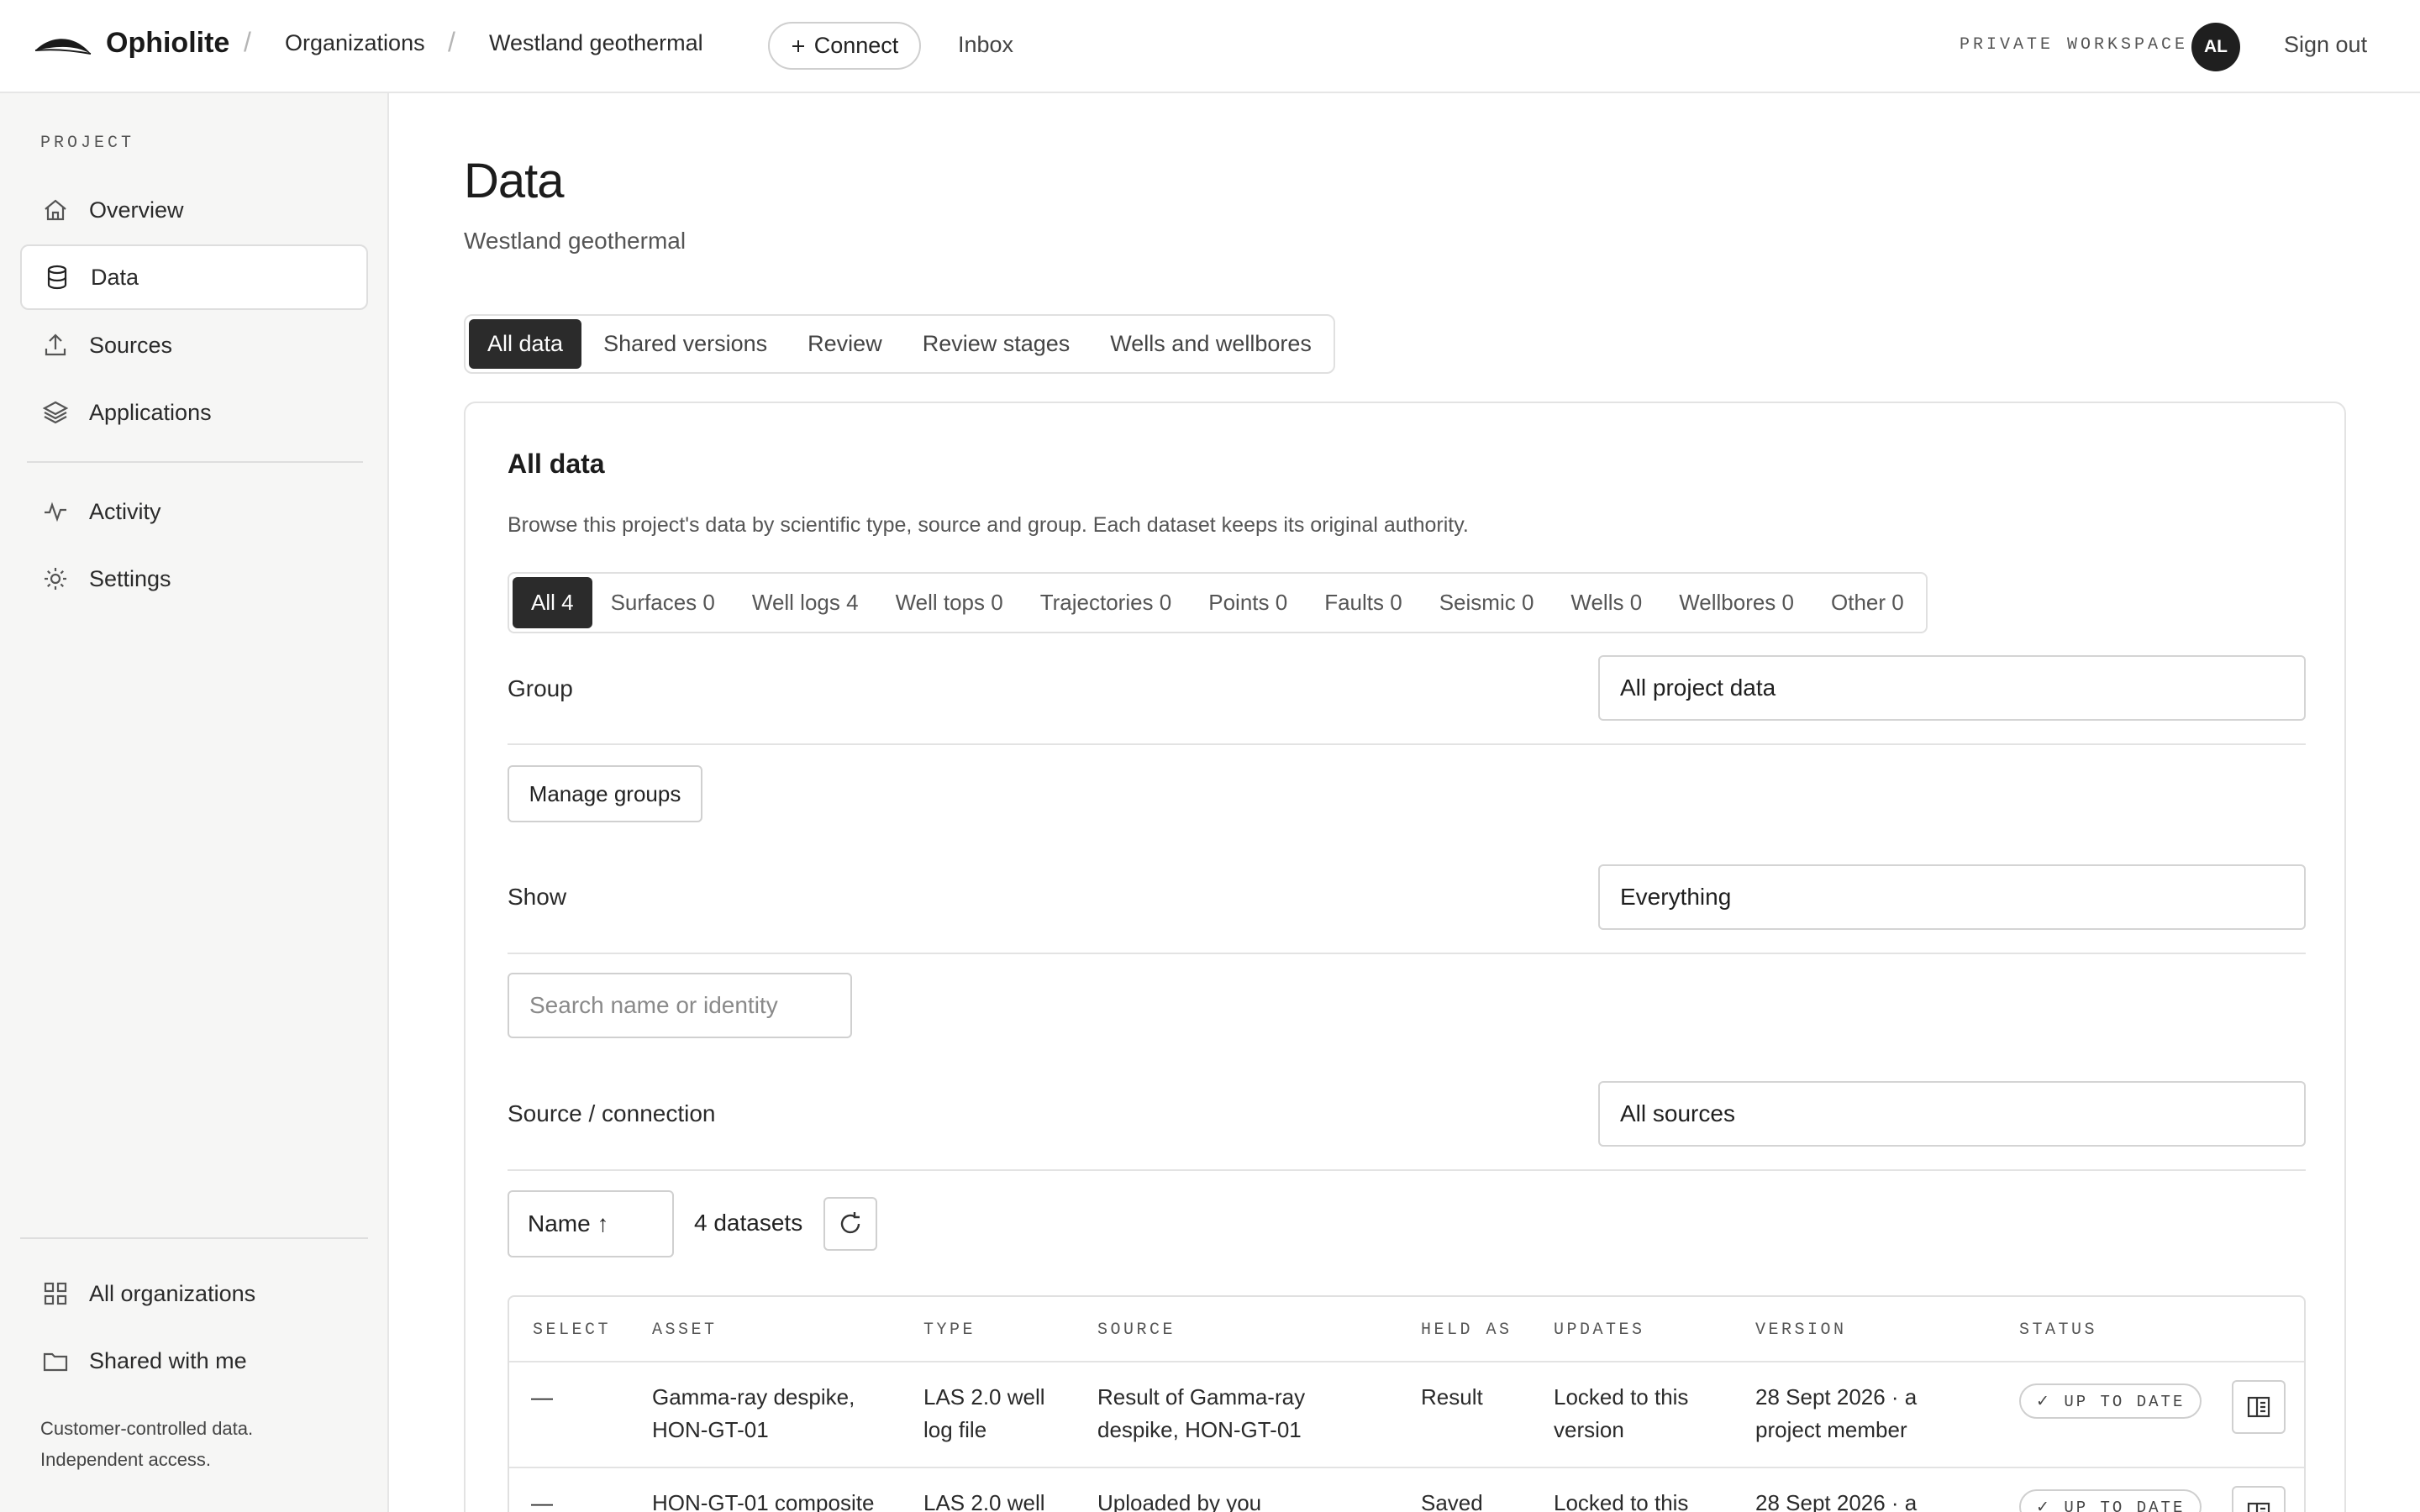  Describe the element at coordinates (125, 511) in the screenshot. I see `sidebar-item-label: Activity` at that location.